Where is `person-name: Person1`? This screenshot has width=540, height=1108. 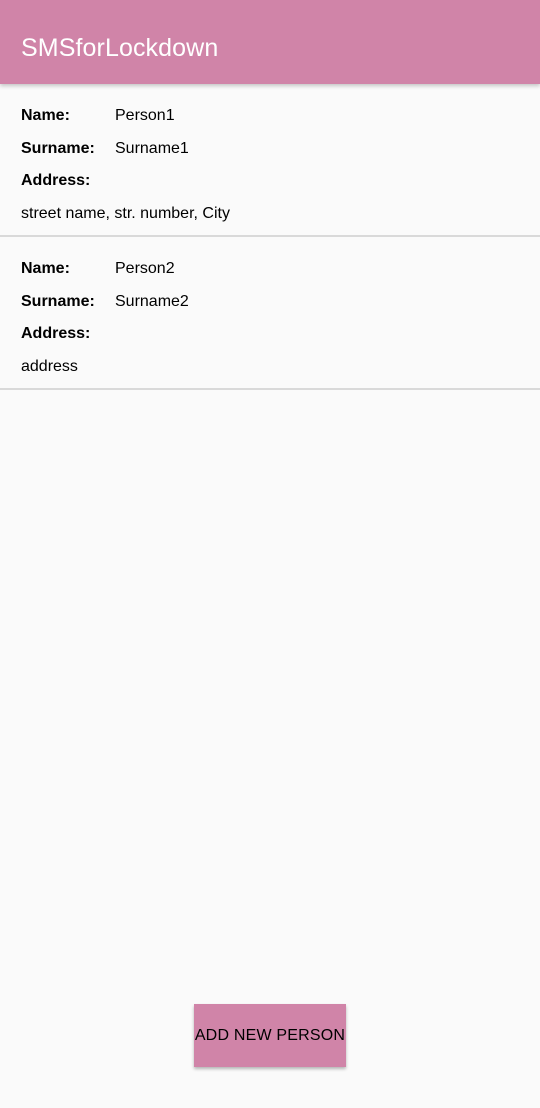 person-name: Person1 is located at coordinates (145, 115).